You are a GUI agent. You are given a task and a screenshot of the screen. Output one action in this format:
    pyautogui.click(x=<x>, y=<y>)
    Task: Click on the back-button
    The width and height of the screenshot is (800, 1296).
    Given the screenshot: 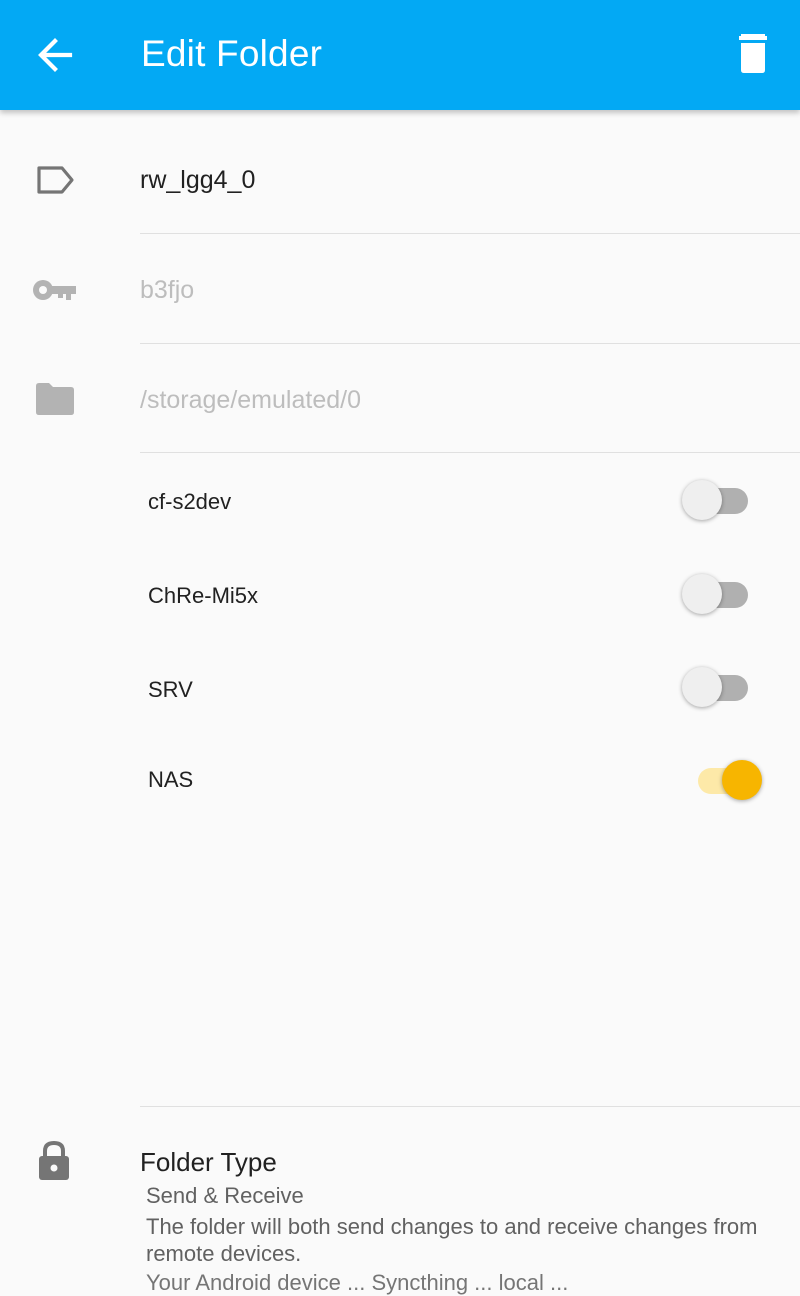 What is the action you would take?
    pyautogui.click(x=55, y=55)
    